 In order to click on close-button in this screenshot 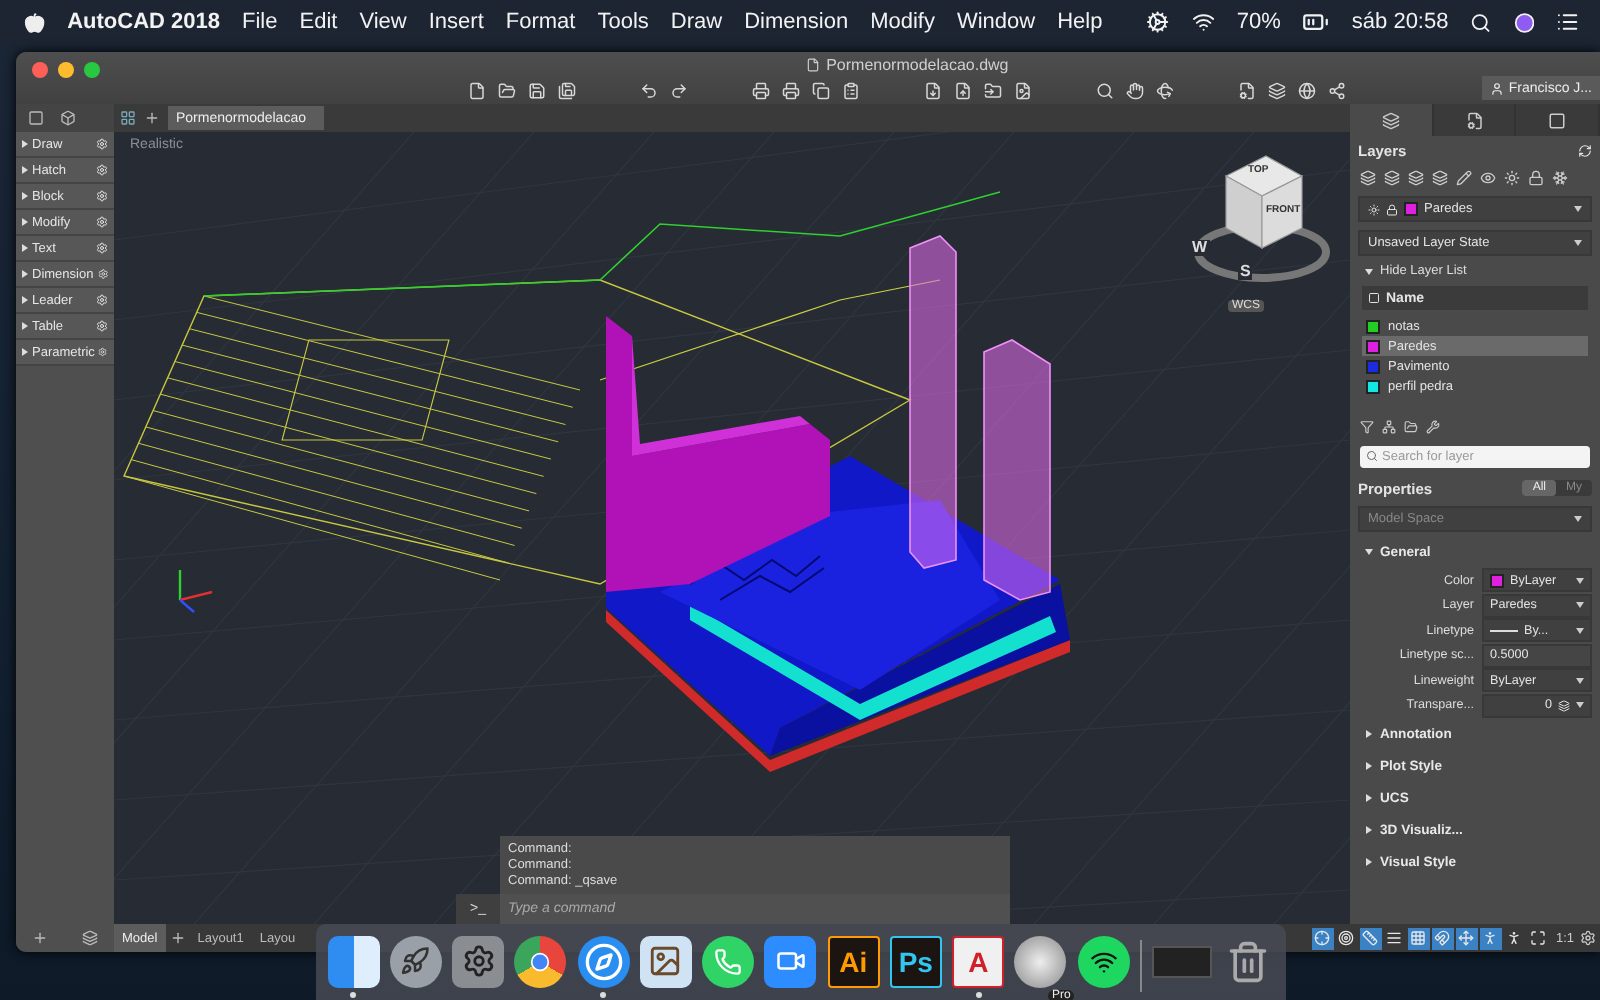, I will do `click(40, 70)`.